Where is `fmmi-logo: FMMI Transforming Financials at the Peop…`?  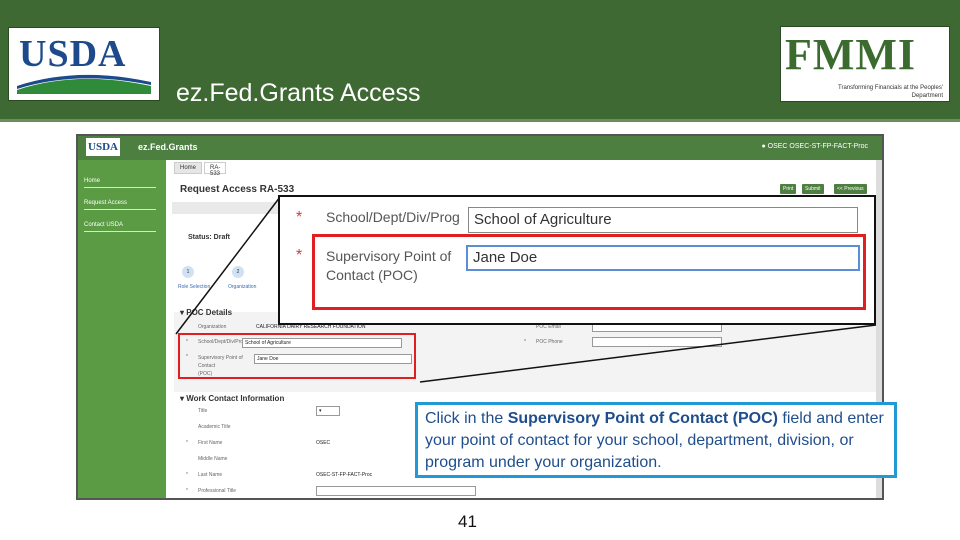
fmmi-logo: FMMI Transforming Financials at the Peop… is located at coordinates (865, 64).